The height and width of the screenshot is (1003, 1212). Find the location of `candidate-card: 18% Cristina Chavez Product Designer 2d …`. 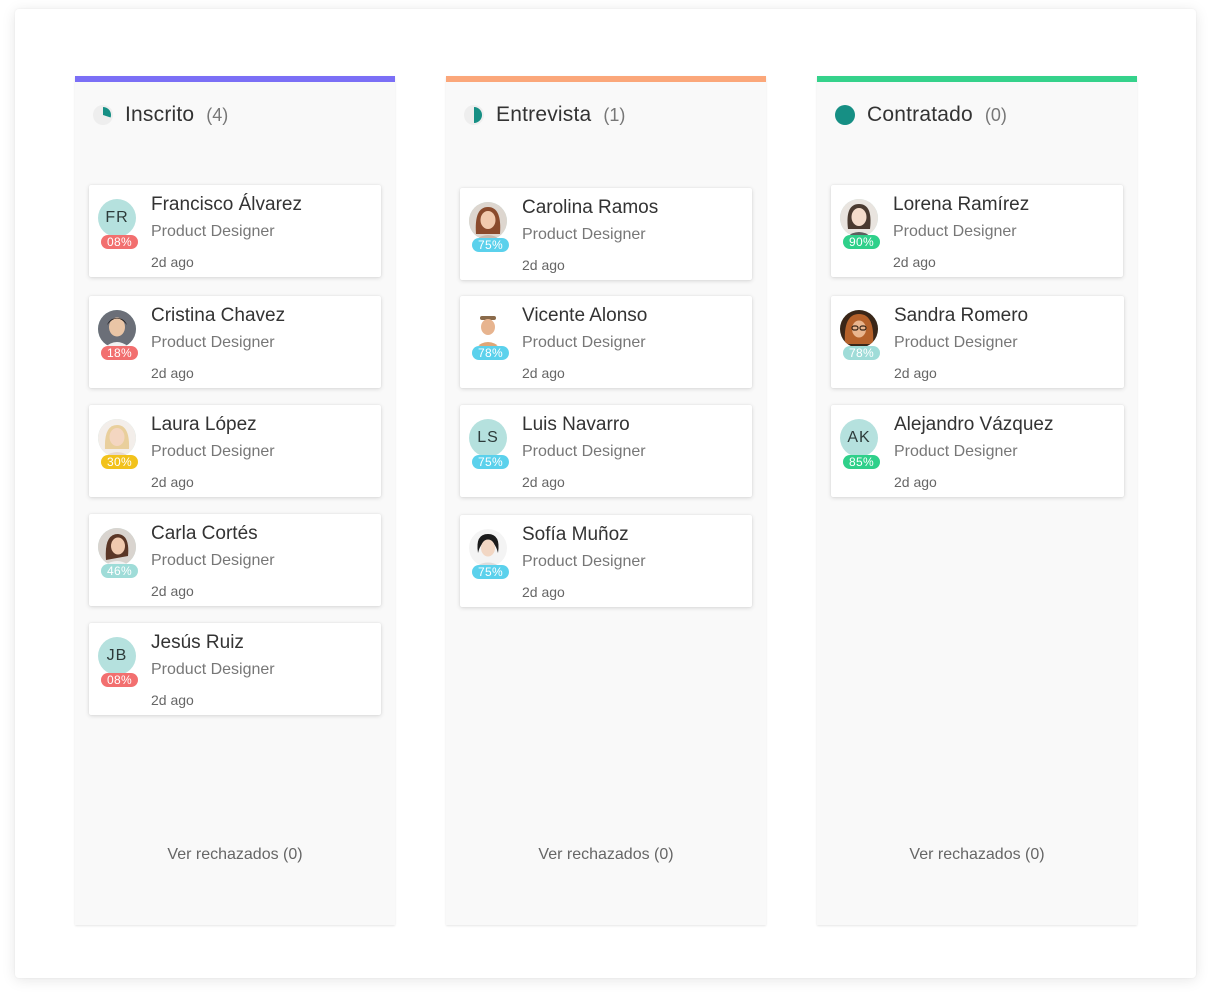

candidate-card: 18% Cristina Chavez Product Designer 2d … is located at coordinates (235, 342).